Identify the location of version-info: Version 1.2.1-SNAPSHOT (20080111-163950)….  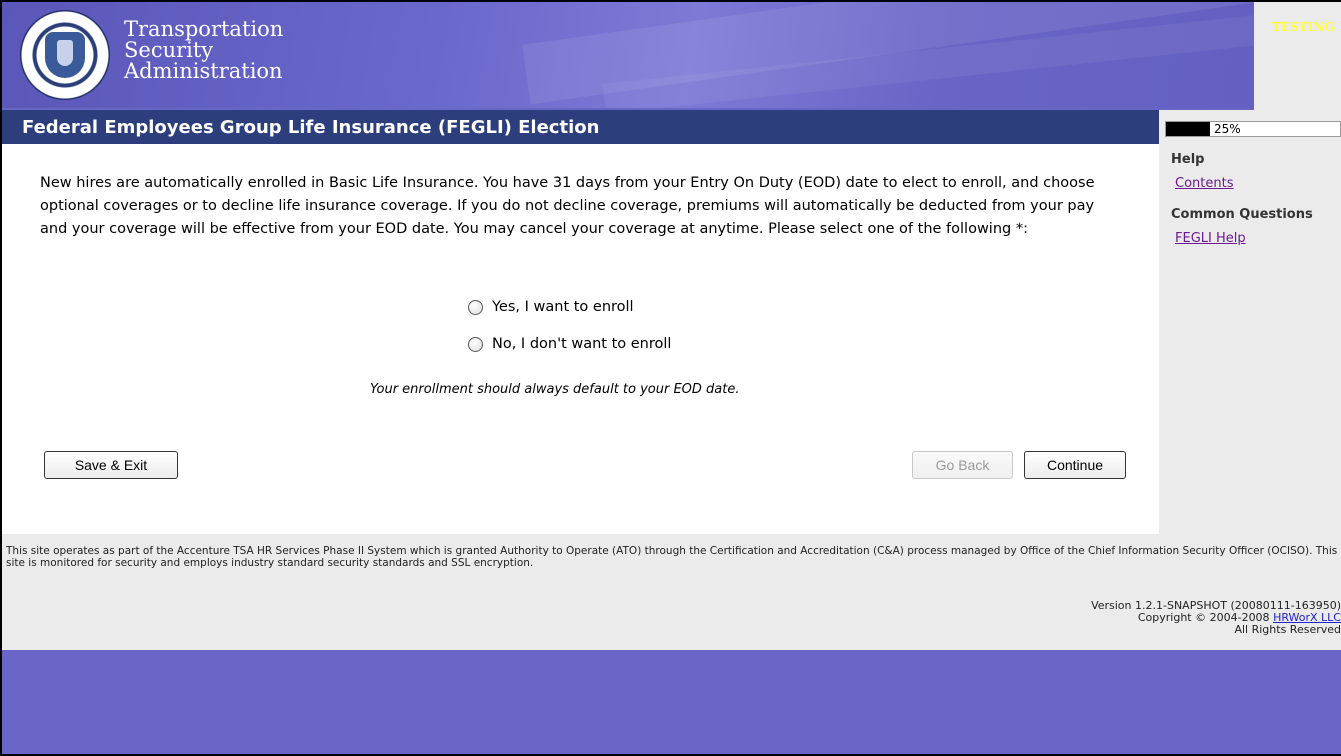
(1216, 618).